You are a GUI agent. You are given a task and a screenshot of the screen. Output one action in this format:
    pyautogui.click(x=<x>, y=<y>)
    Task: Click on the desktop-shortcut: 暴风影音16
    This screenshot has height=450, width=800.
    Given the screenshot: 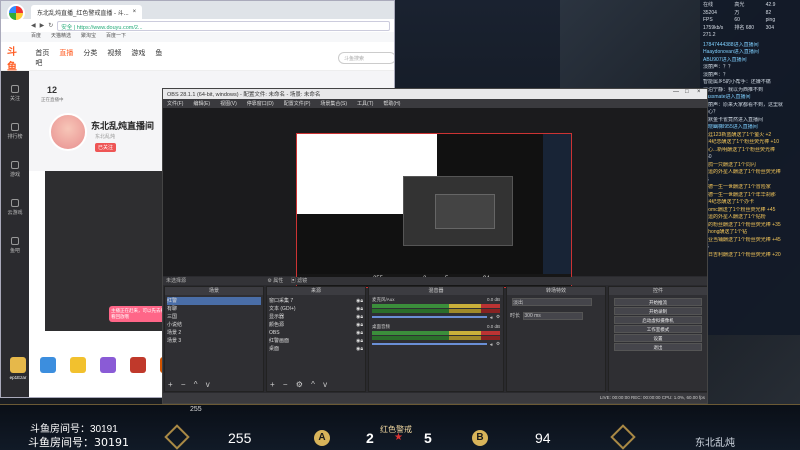 What is the action you would take?
    pyautogui.click(x=48, y=369)
    